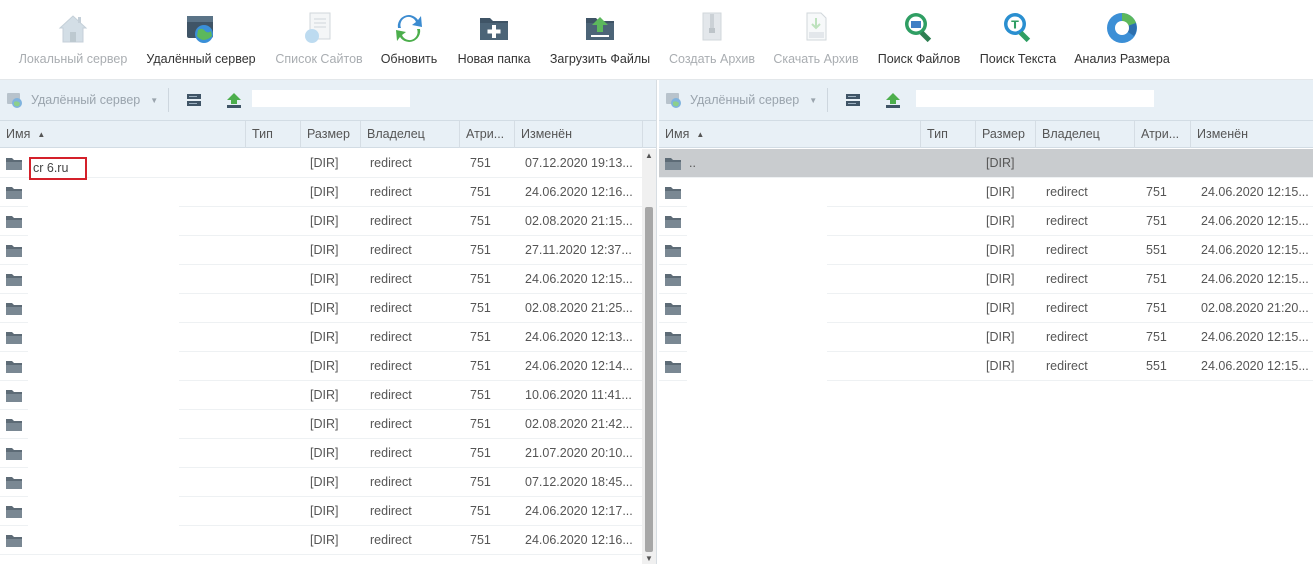  What do you see at coordinates (168, 100) in the screenshot?
I see `toolbar-separator` at bounding box center [168, 100].